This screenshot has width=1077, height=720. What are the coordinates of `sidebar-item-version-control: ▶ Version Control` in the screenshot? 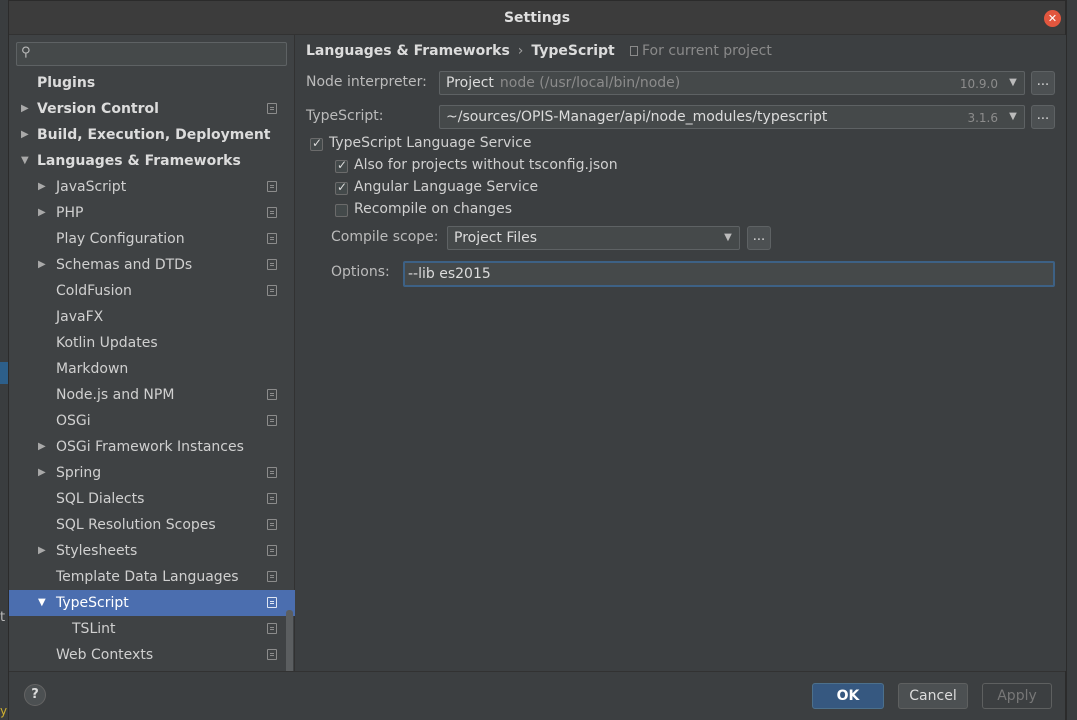 It's located at (148, 109).